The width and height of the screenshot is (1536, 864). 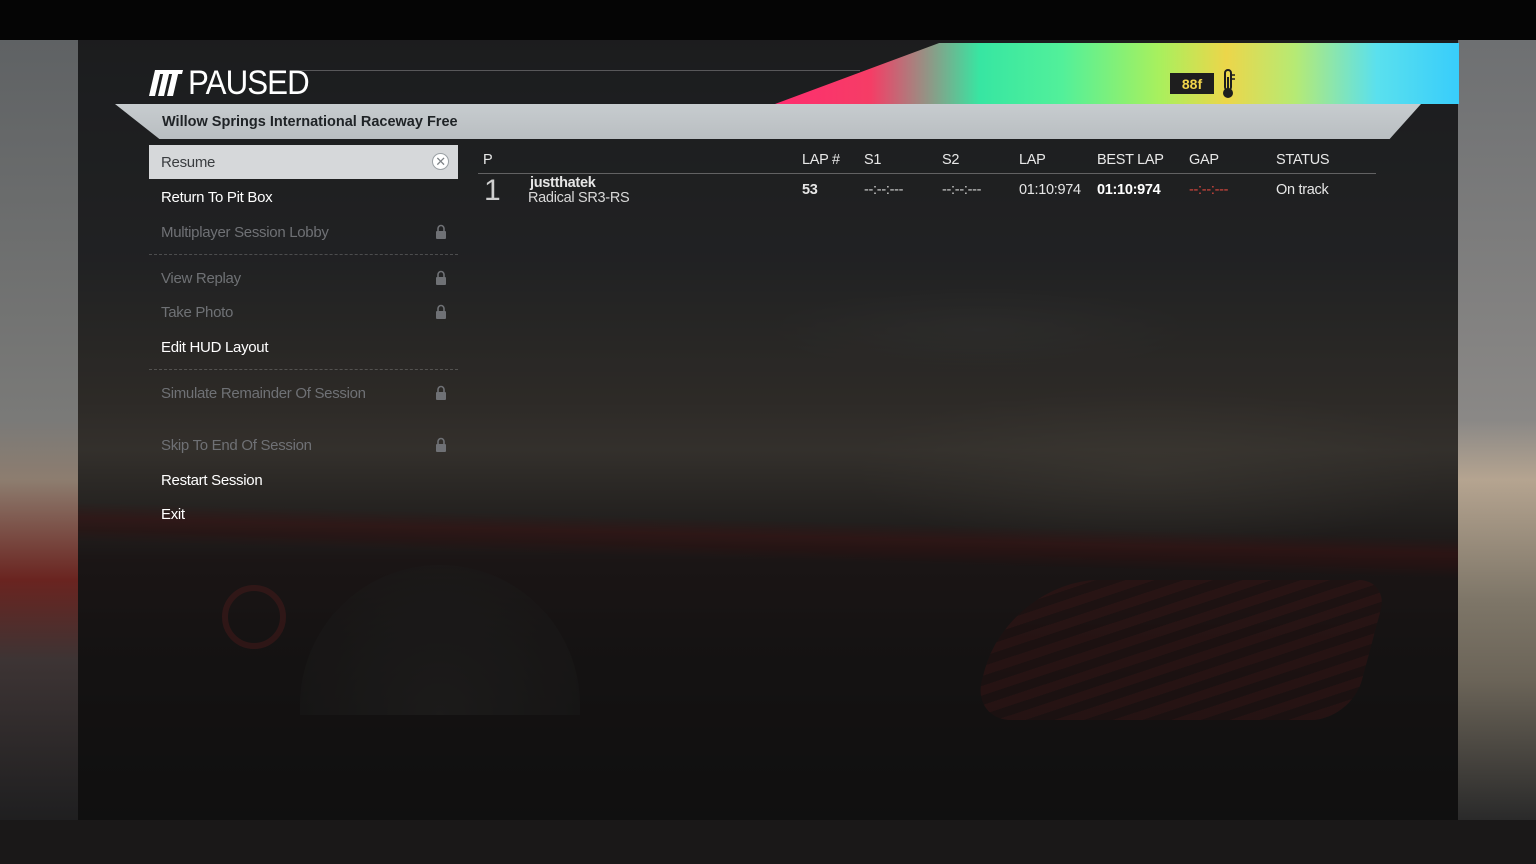 I want to click on menu-item-label: Skip To End Of Session, so click(x=236, y=445).